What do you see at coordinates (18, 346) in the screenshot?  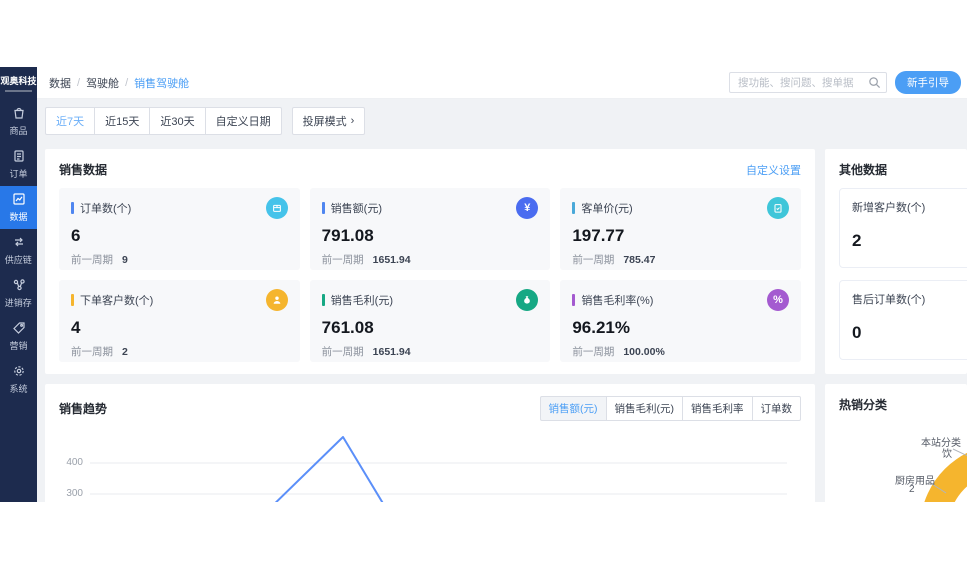 I see `sidebar-item-label: 营销` at bounding box center [18, 346].